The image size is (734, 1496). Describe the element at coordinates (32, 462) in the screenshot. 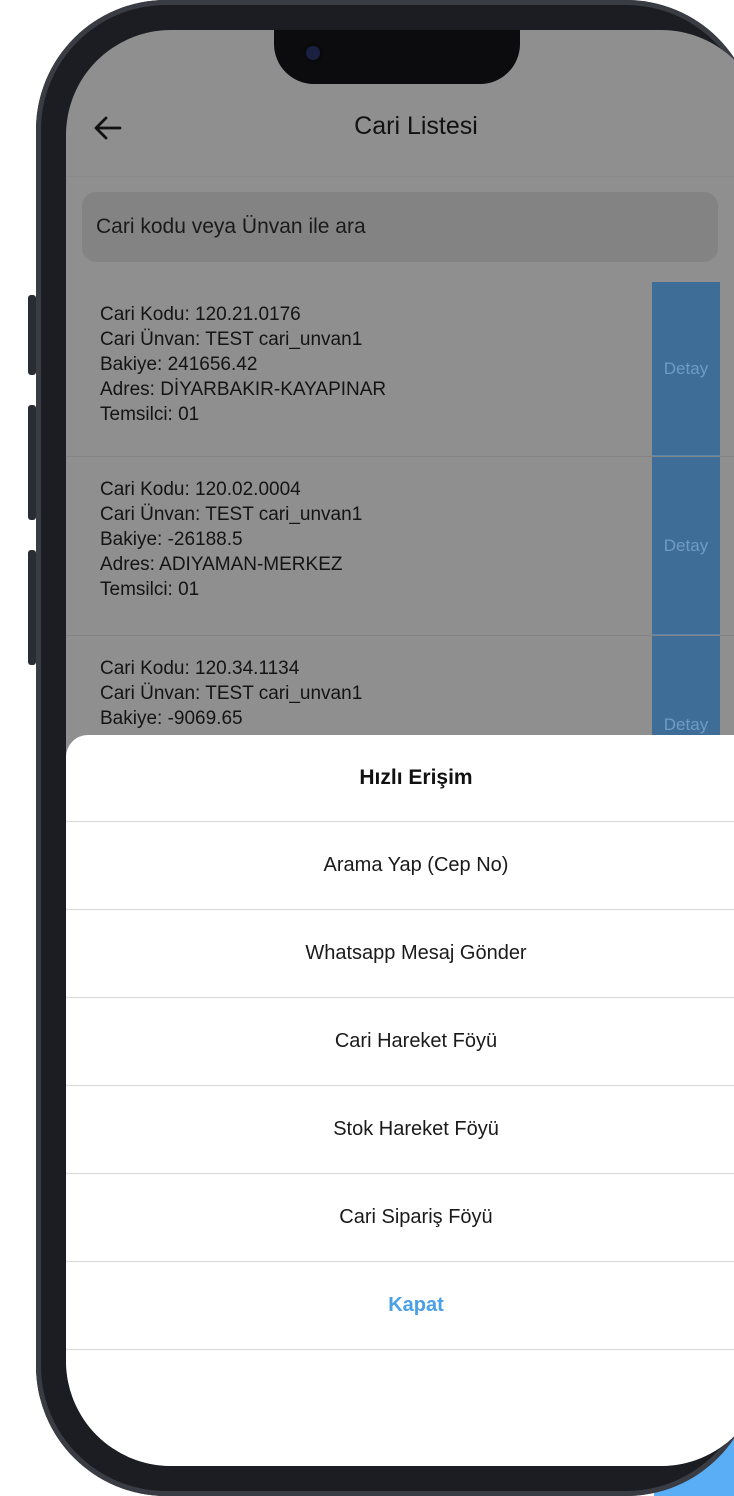

I see `phone-volume-up` at that location.